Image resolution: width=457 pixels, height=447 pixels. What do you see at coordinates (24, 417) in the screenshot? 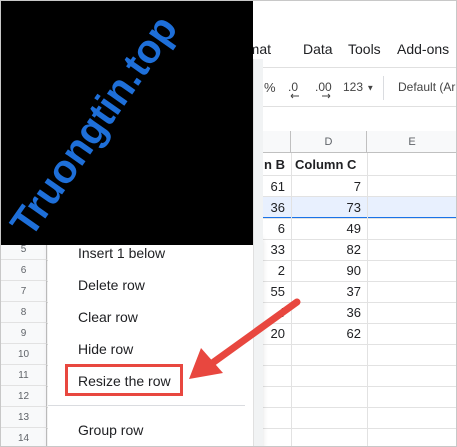
I see `row-header-13: 13` at bounding box center [24, 417].